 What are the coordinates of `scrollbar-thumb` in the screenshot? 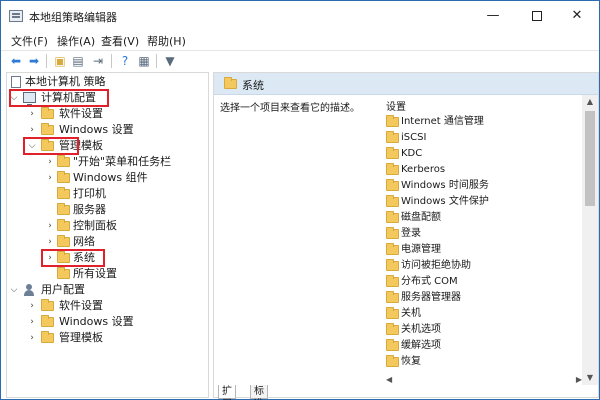 It's located at (590, 158).